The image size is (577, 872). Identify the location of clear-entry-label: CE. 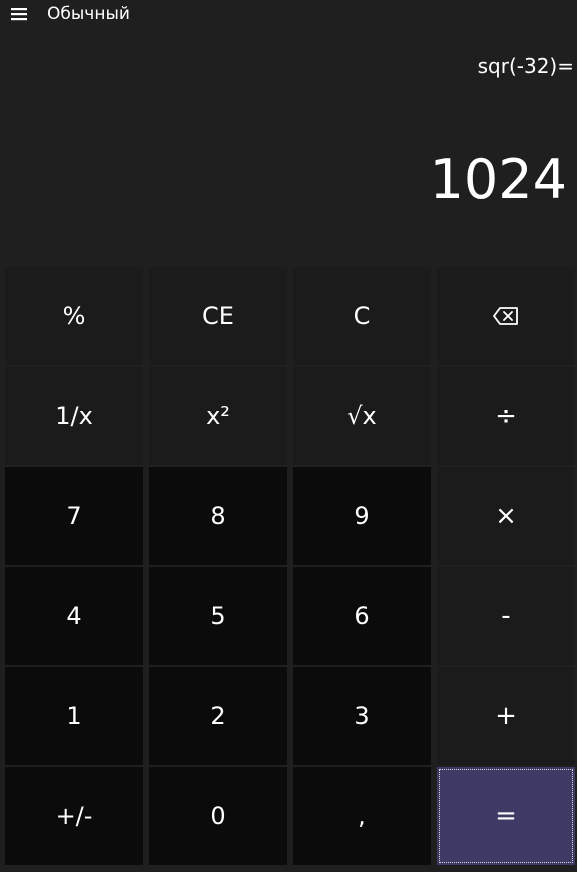
(218, 316).